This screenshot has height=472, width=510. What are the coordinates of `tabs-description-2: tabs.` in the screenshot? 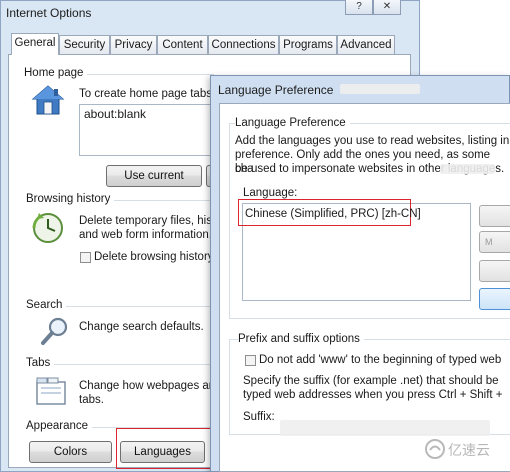 It's located at (91, 400).